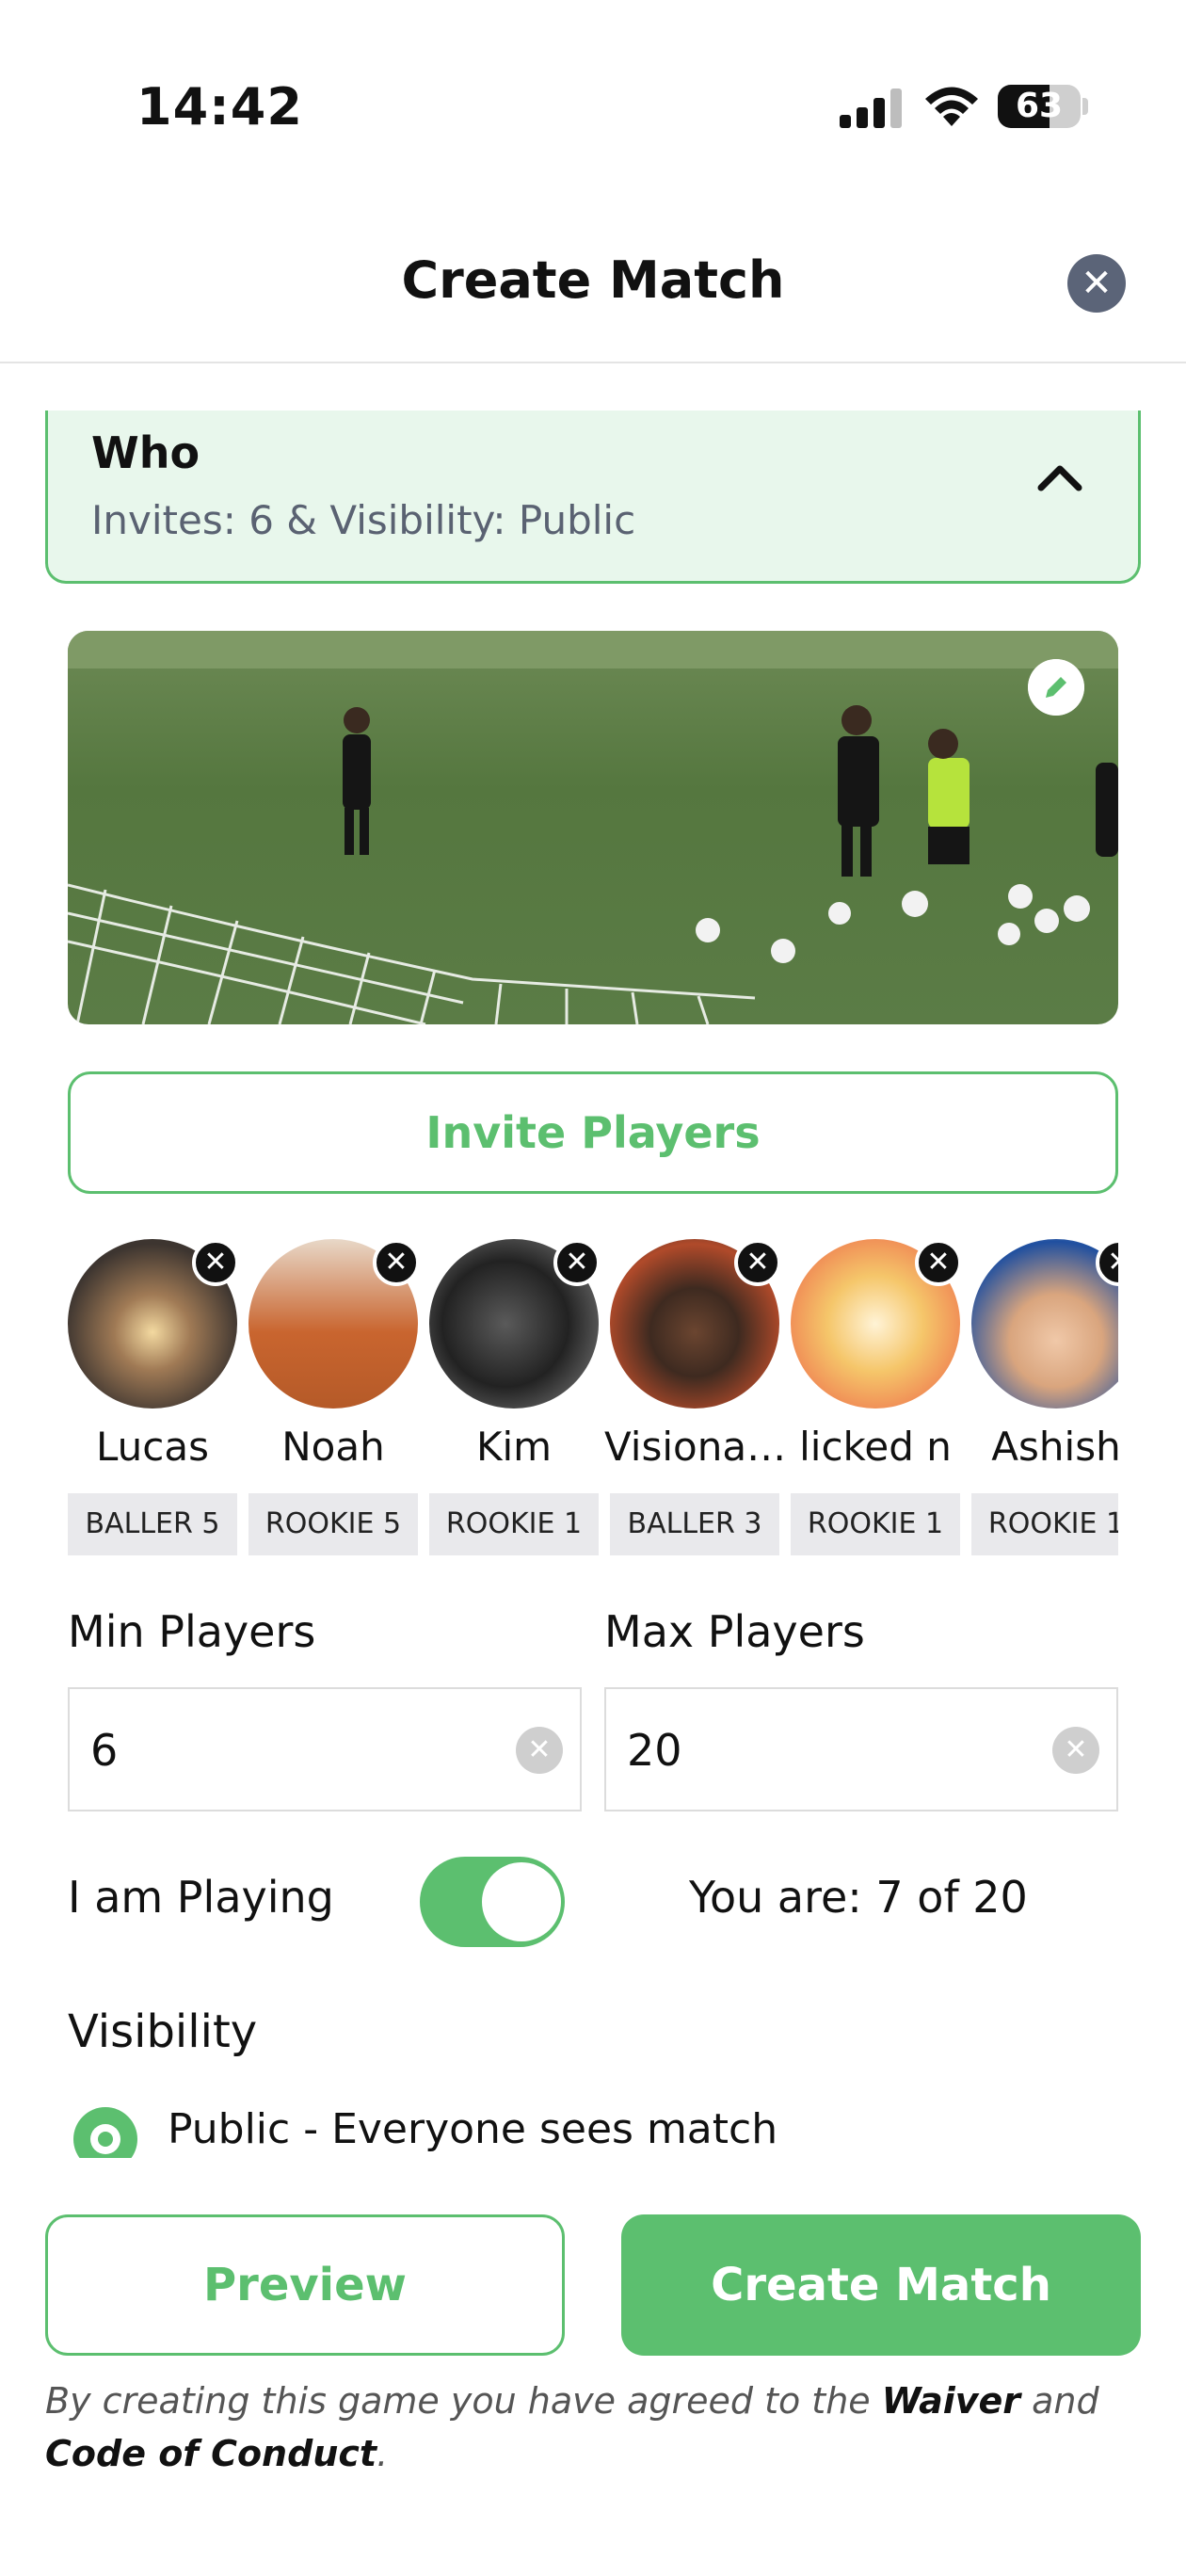 The image size is (1186, 2576). What do you see at coordinates (145, 452) in the screenshot?
I see `who-title: Who` at bounding box center [145, 452].